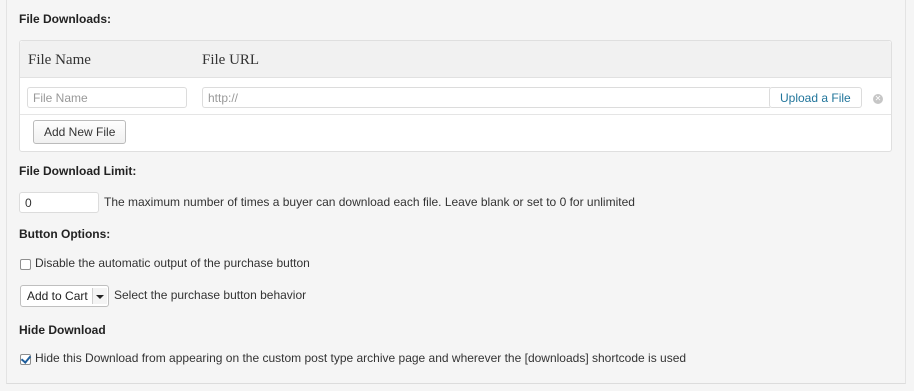 This screenshot has height=391, width=914. I want to click on download-limit-title: File Download Limit:, so click(78, 171).